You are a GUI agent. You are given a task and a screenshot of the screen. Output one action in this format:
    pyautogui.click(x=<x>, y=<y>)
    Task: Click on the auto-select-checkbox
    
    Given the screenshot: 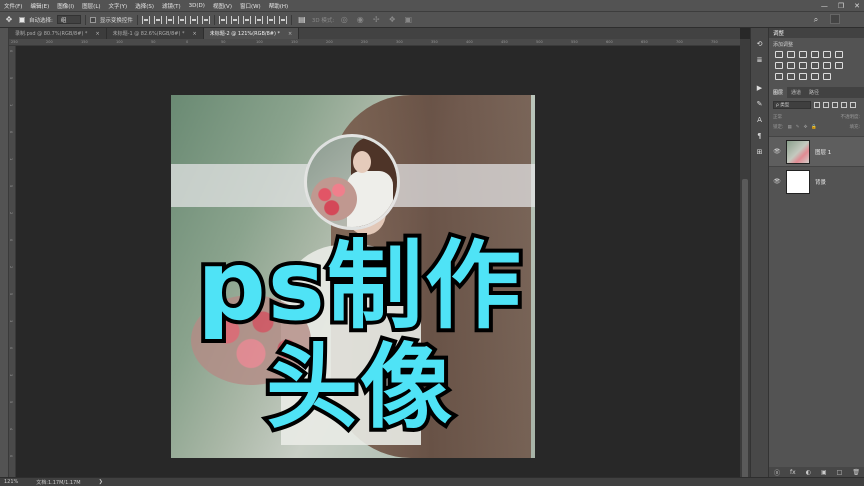 What is the action you would take?
    pyautogui.click(x=22, y=19)
    